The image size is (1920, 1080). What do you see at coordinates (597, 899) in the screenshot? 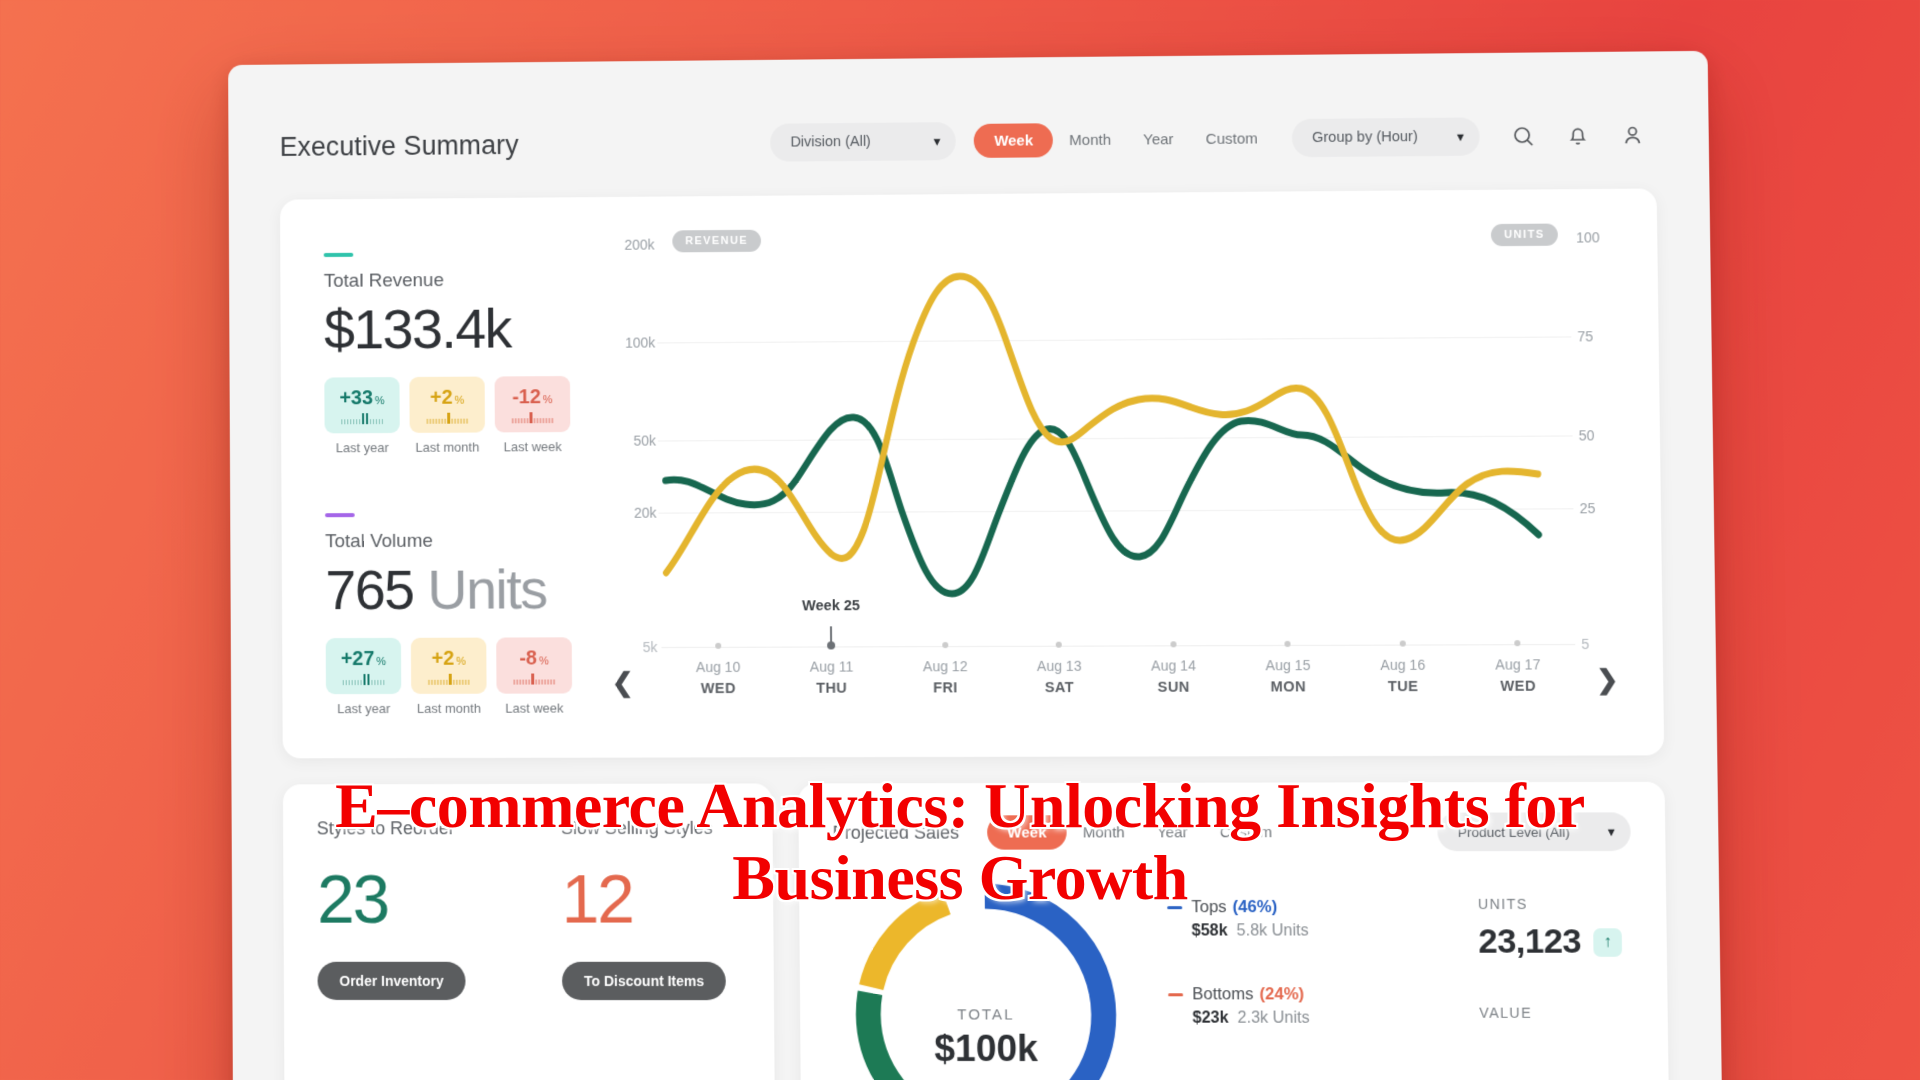
I see `card-number: 12` at bounding box center [597, 899].